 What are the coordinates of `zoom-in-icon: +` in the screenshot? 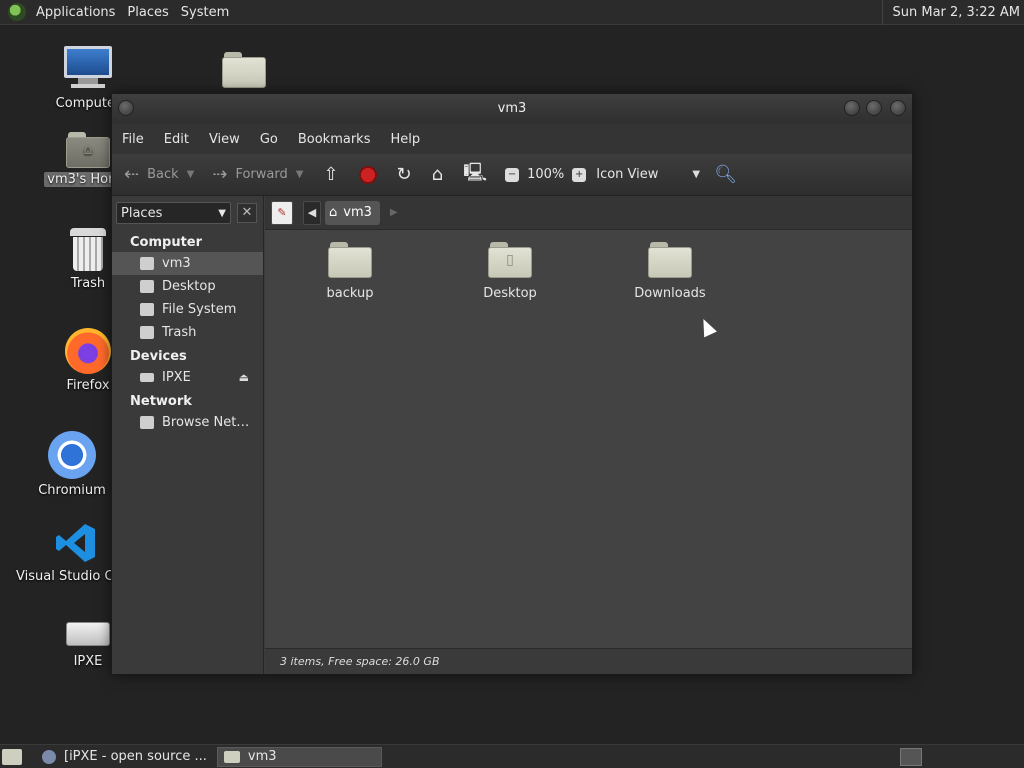 It's located at (579, 174).